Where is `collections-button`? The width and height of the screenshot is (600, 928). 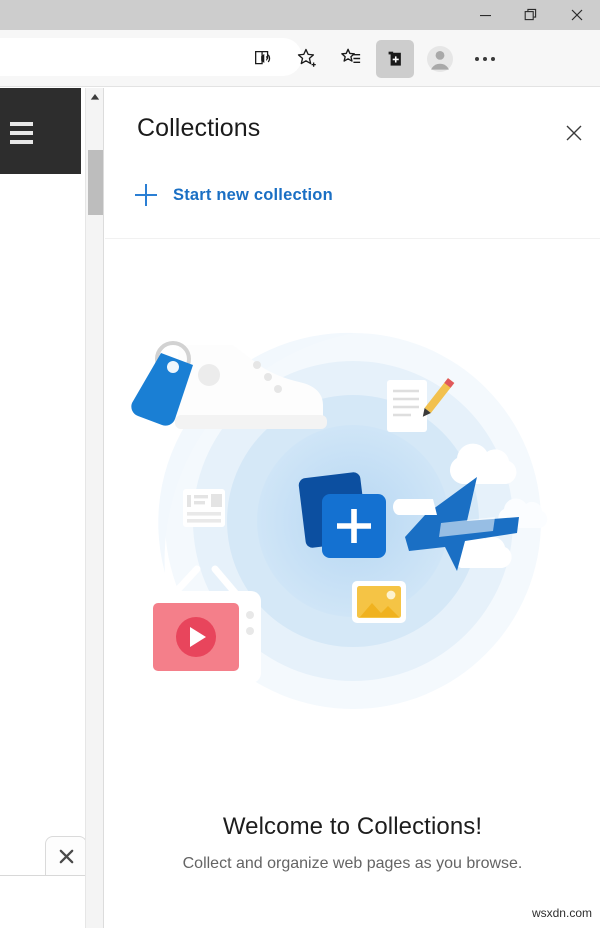 collections-button is located at coordinates (395, 58).